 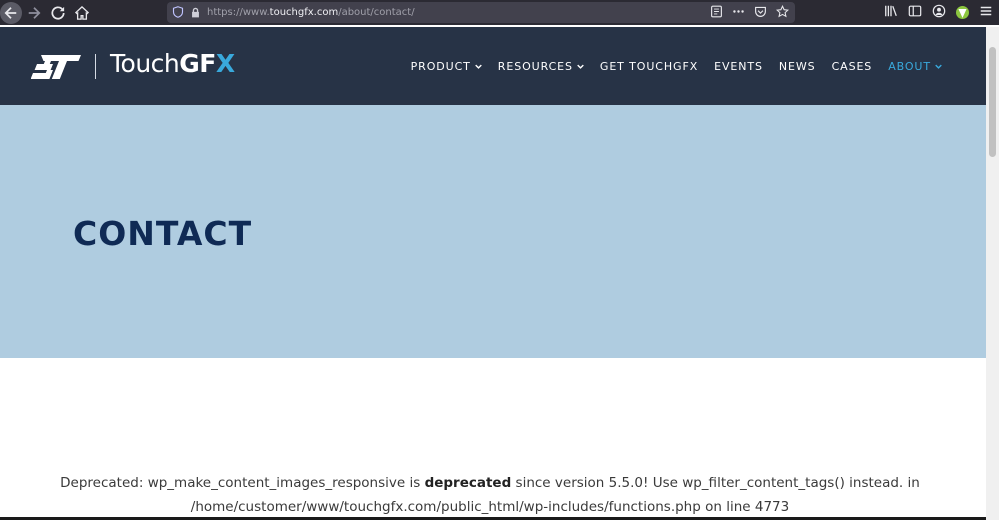 What do you see at coordinates (446, 66) in the screenshot?
I see `nav-item-product: PRODUCT` at bounding box center [446, 66].